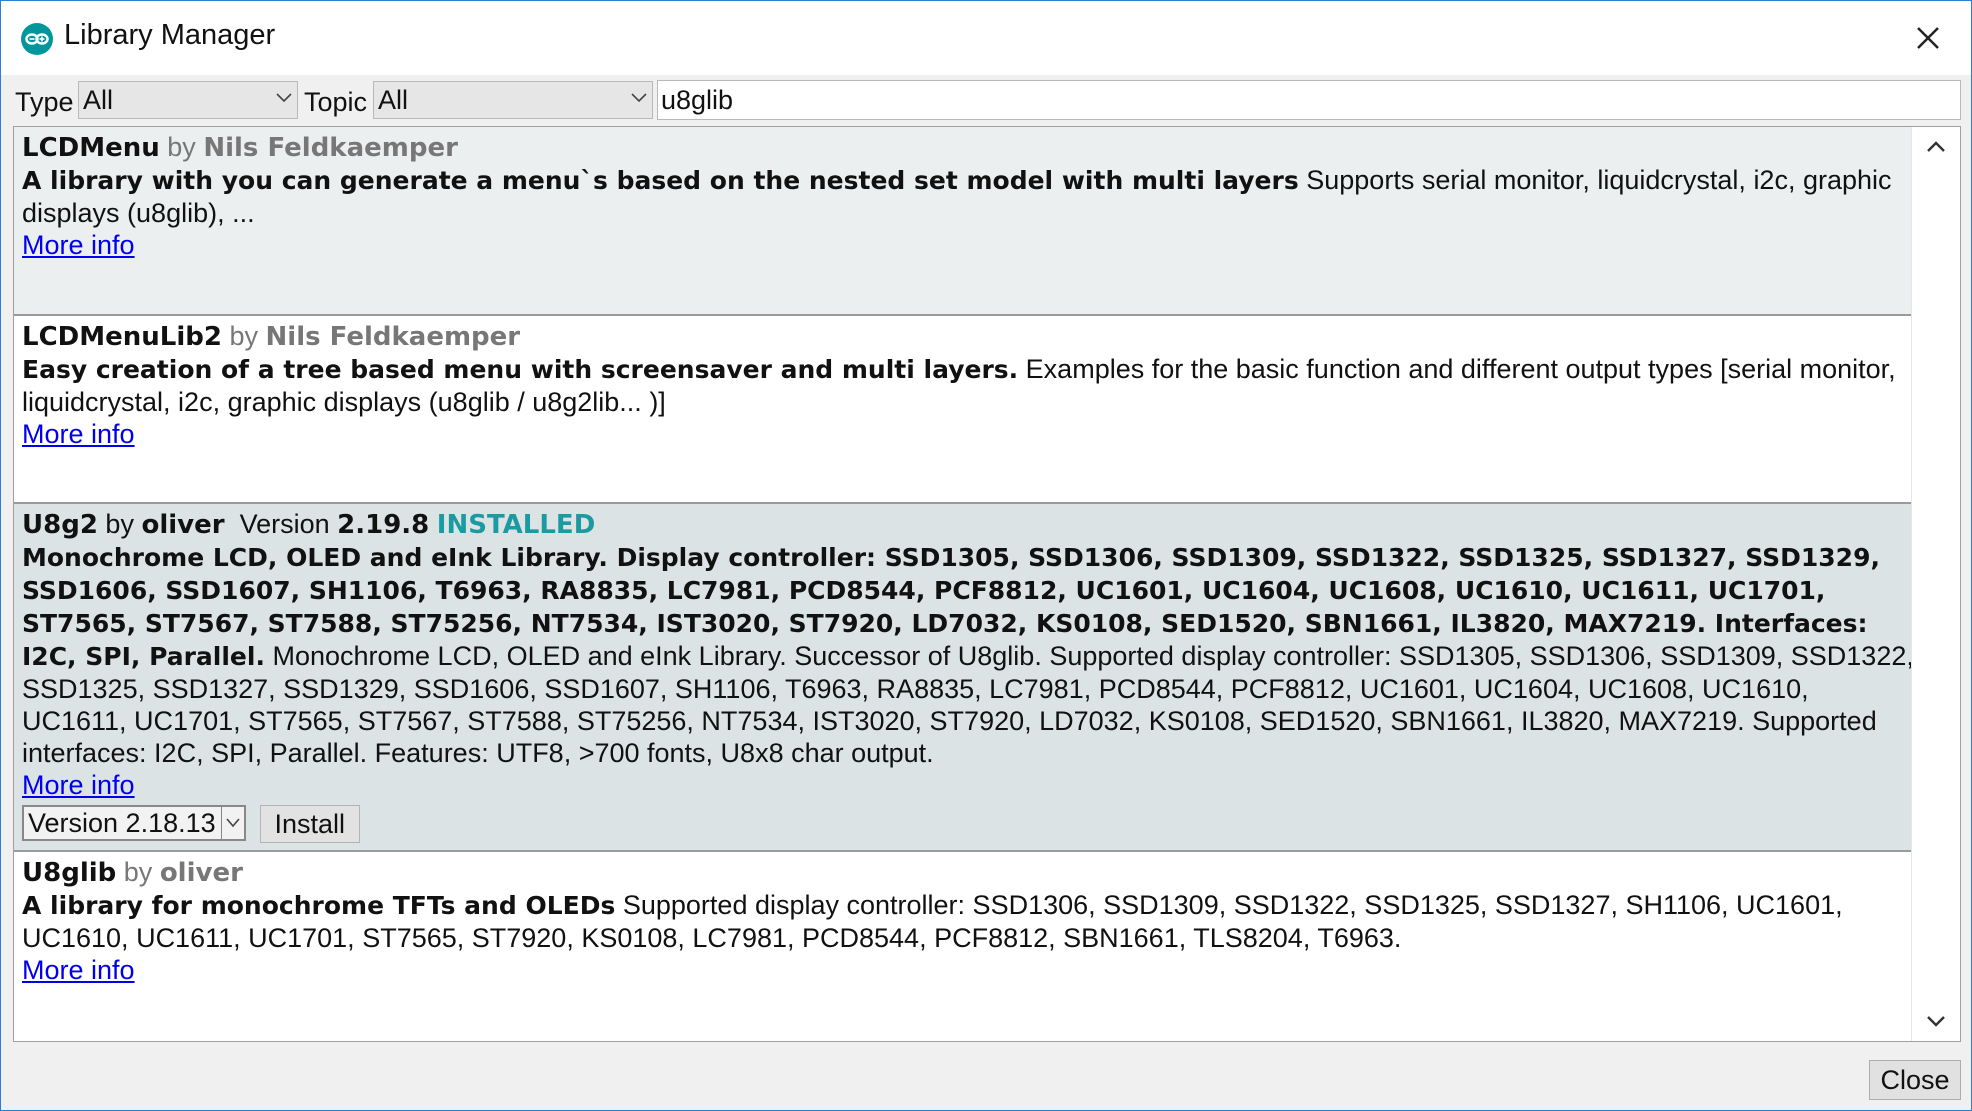 The image size is (1972, 1111). I want to click on arduino-logo-icon, so click(37, 39).